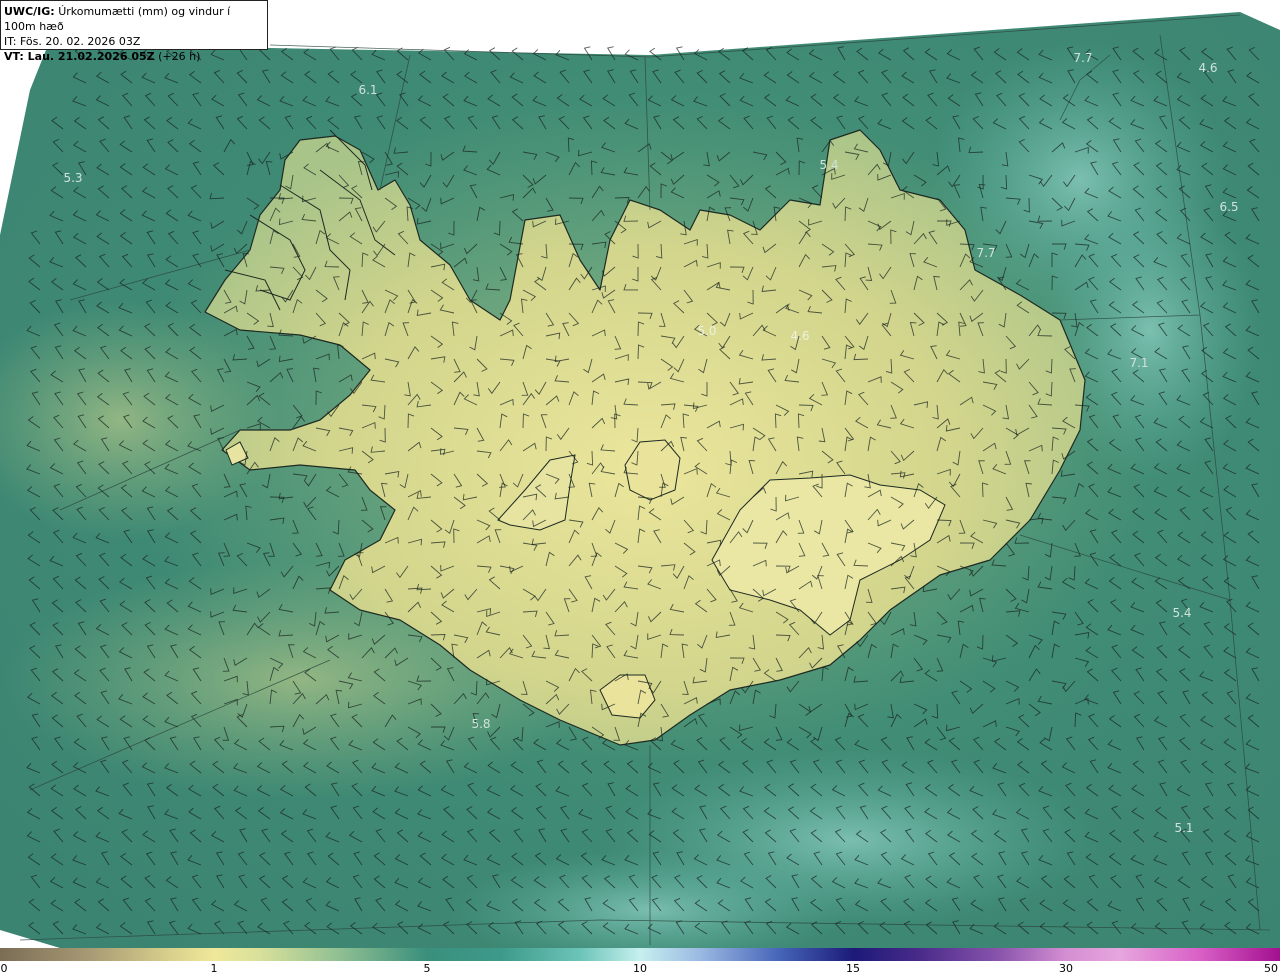 Image resolution: width=1280 pixels, height=978 pixels. Describe the element at coordinates (707, 331) in the screenshot. I see `map-value-label: 5.0` at that location.